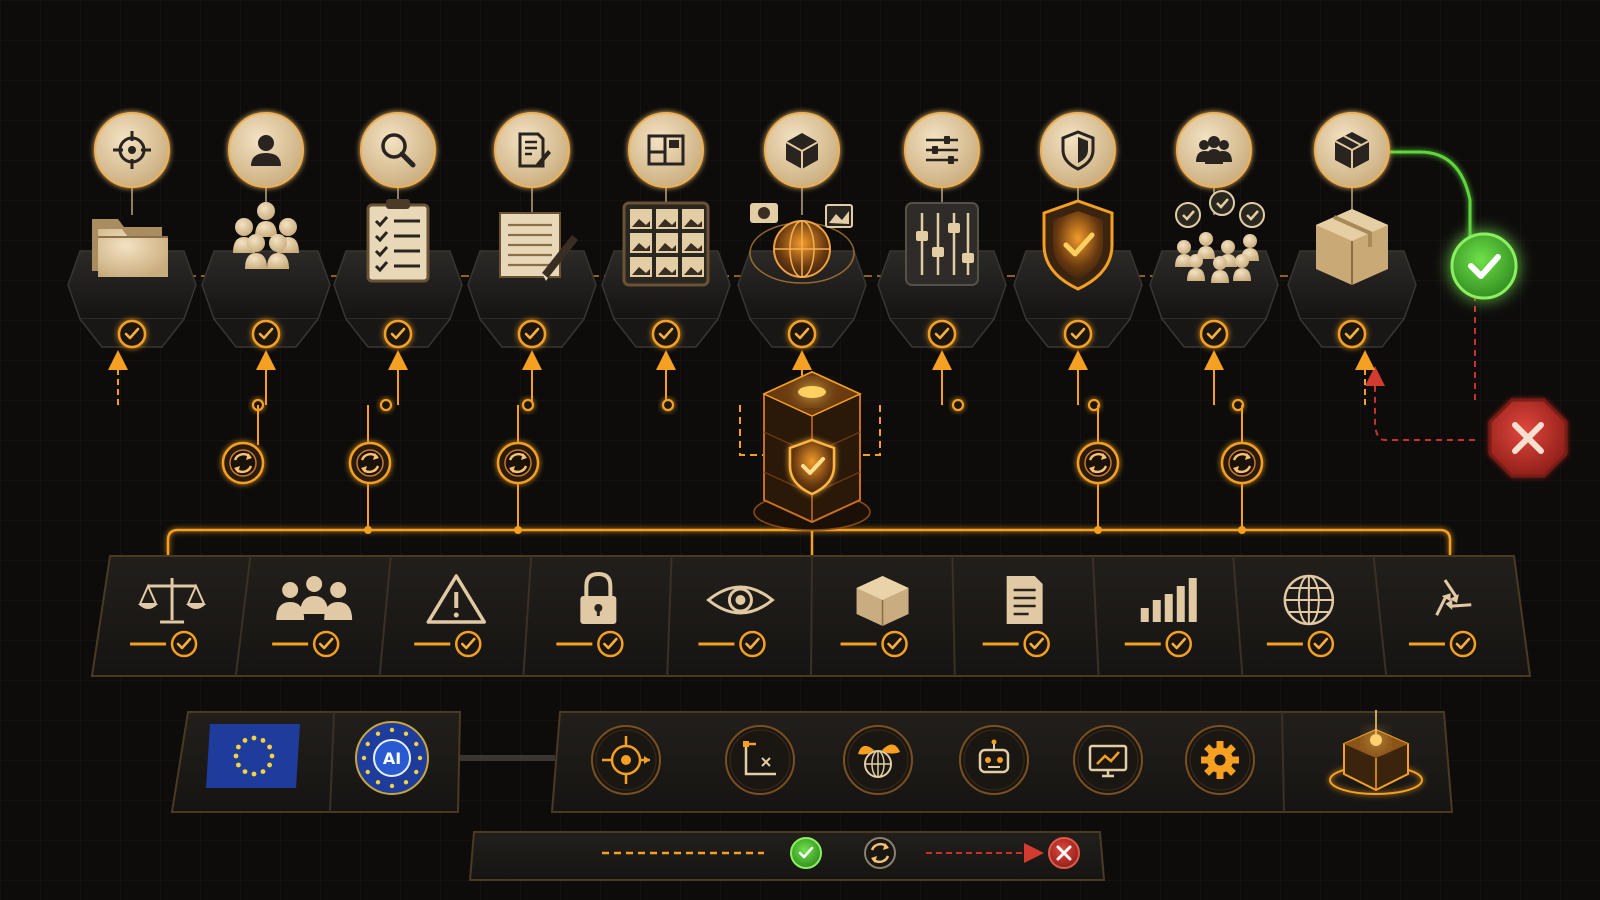  I want to click on principle-divider, so click(811, 616).